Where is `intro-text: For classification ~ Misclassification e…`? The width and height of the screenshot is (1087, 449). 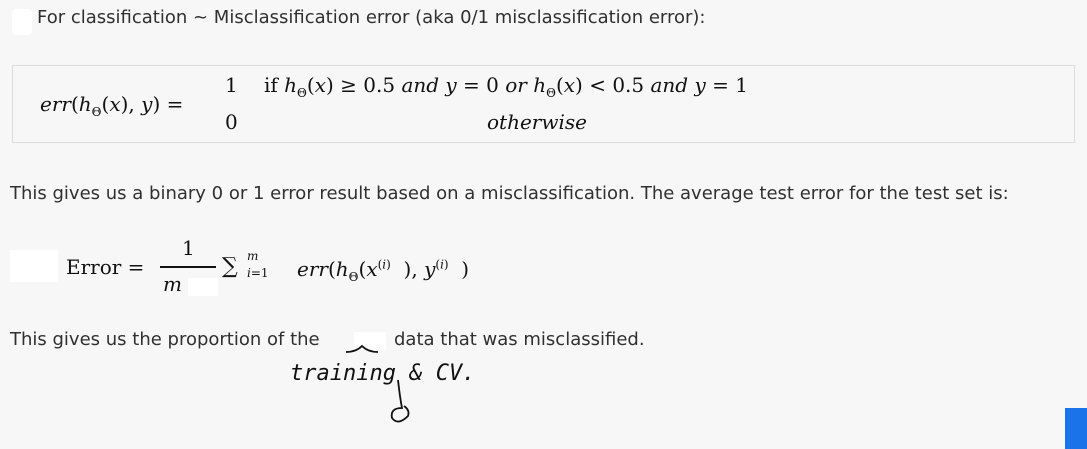
intro-text: For classification ~ Misclassification e… is located at coordinates (371, 17).